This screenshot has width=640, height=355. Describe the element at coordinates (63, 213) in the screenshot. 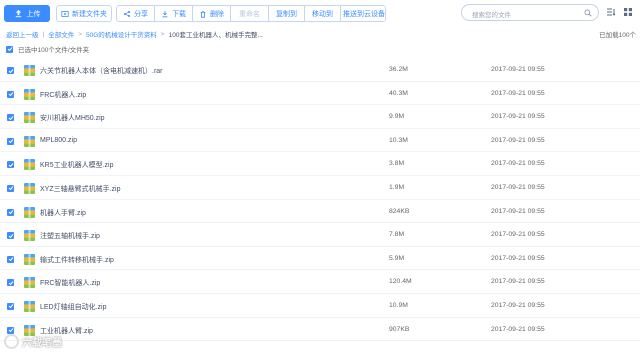

I see `file-name: 机器人手臂.zip` at that location.